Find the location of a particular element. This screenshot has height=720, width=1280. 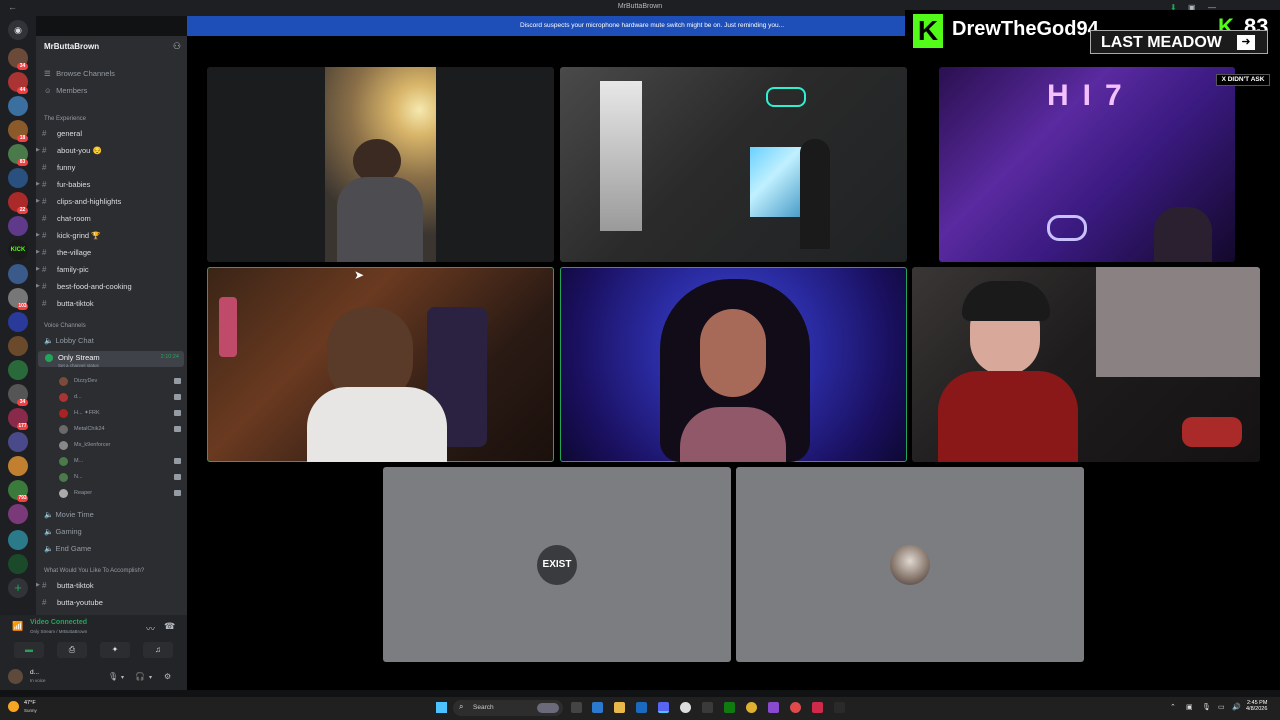

video-tile-avatar-exist: EXIST is located at coordinates (557, 564).